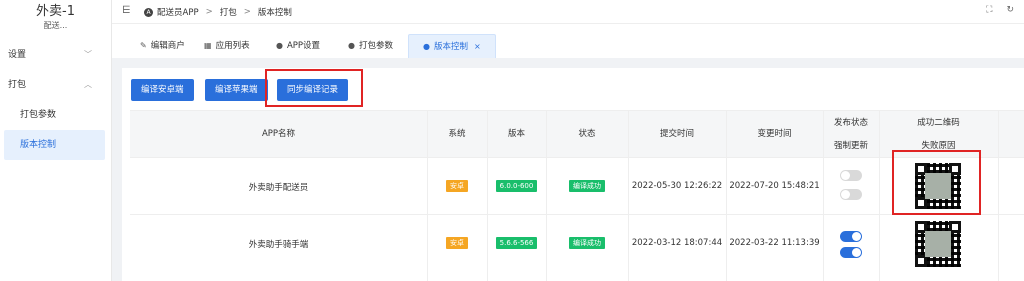  I want to click on app-icon: A, so click(148, 12).